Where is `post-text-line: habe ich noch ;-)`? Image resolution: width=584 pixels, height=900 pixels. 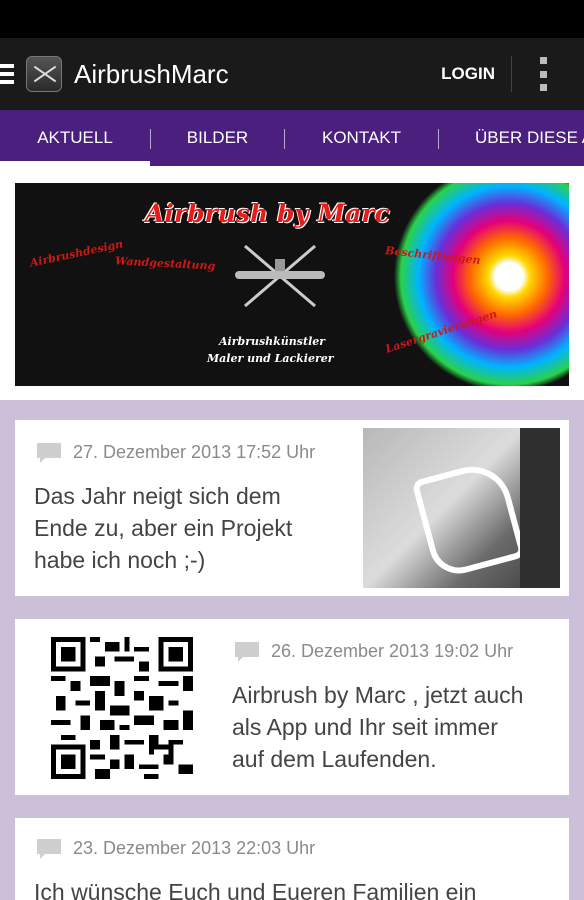 post-text-line: habe ich noch ;-) is located at coordinates (120, 560).